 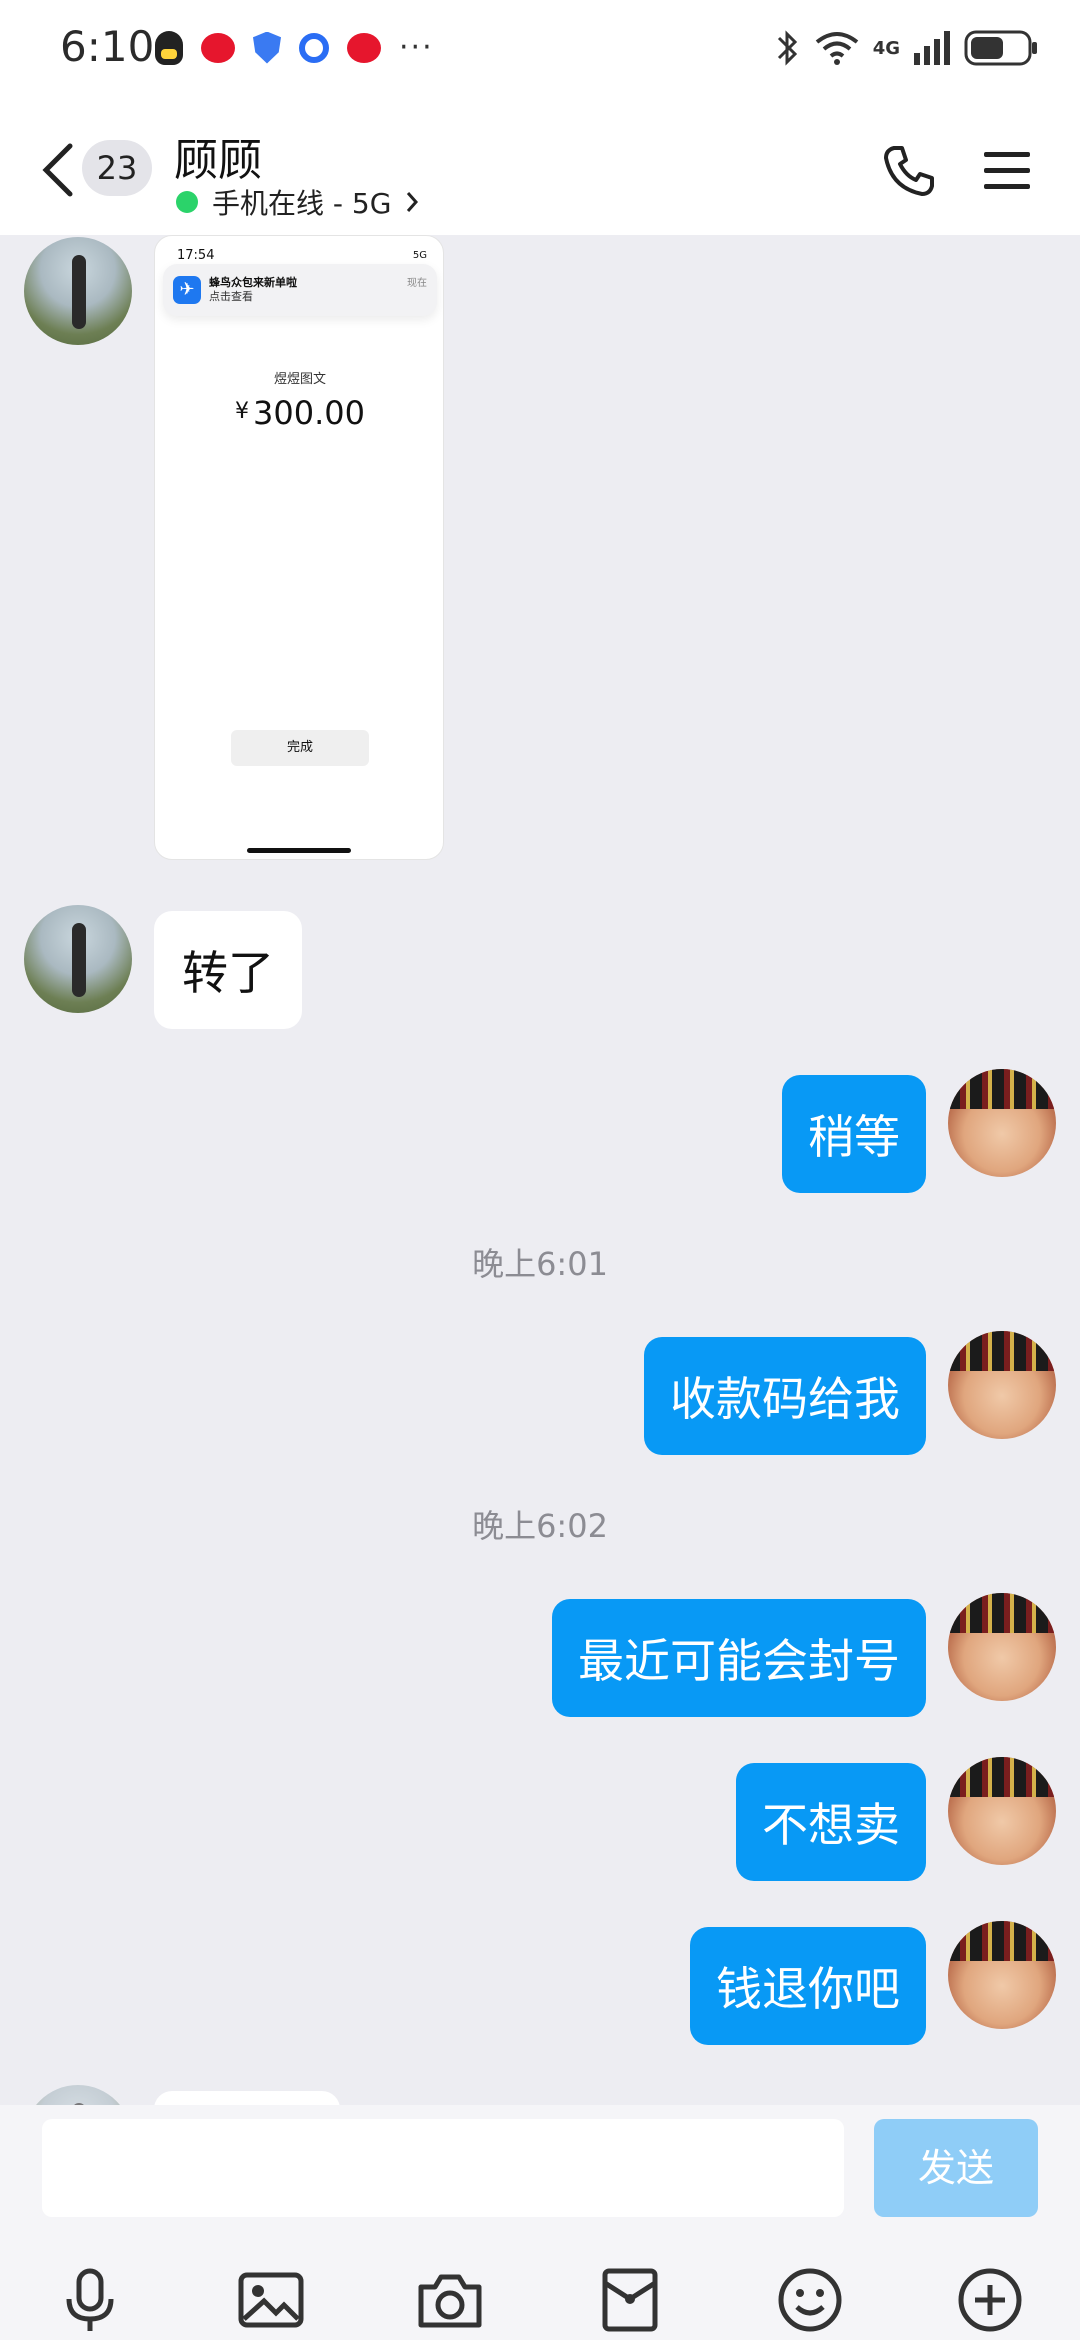 What do you see at coordinates (540, 1264) in the screenshot?
I see `timestamp: 晚上6:01` at bounding box center [540, 1264].